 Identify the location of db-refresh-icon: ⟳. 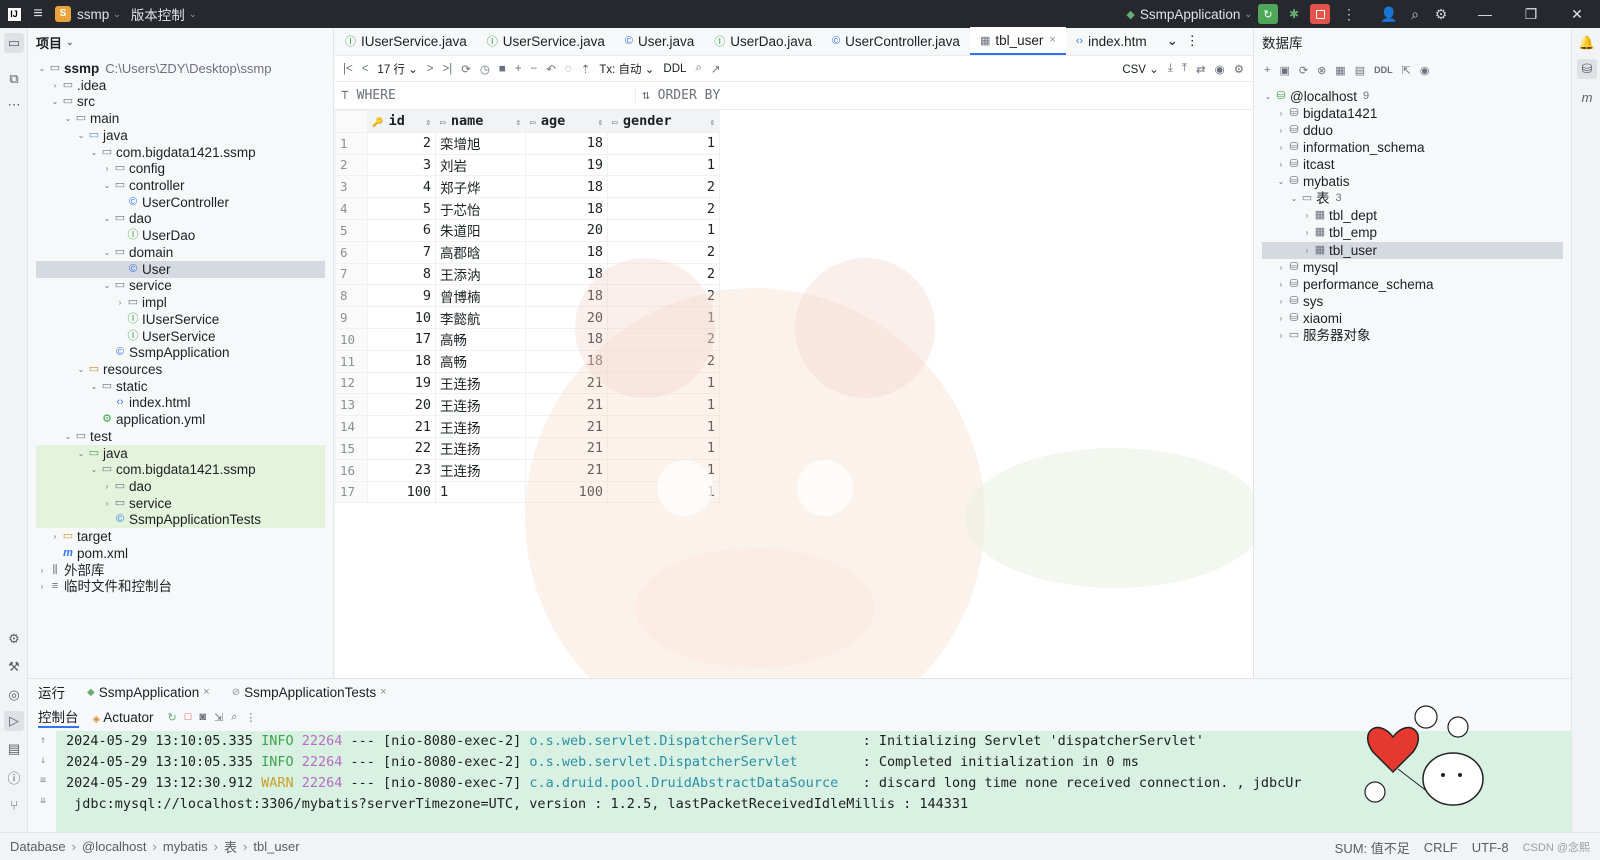
(1303, 70).